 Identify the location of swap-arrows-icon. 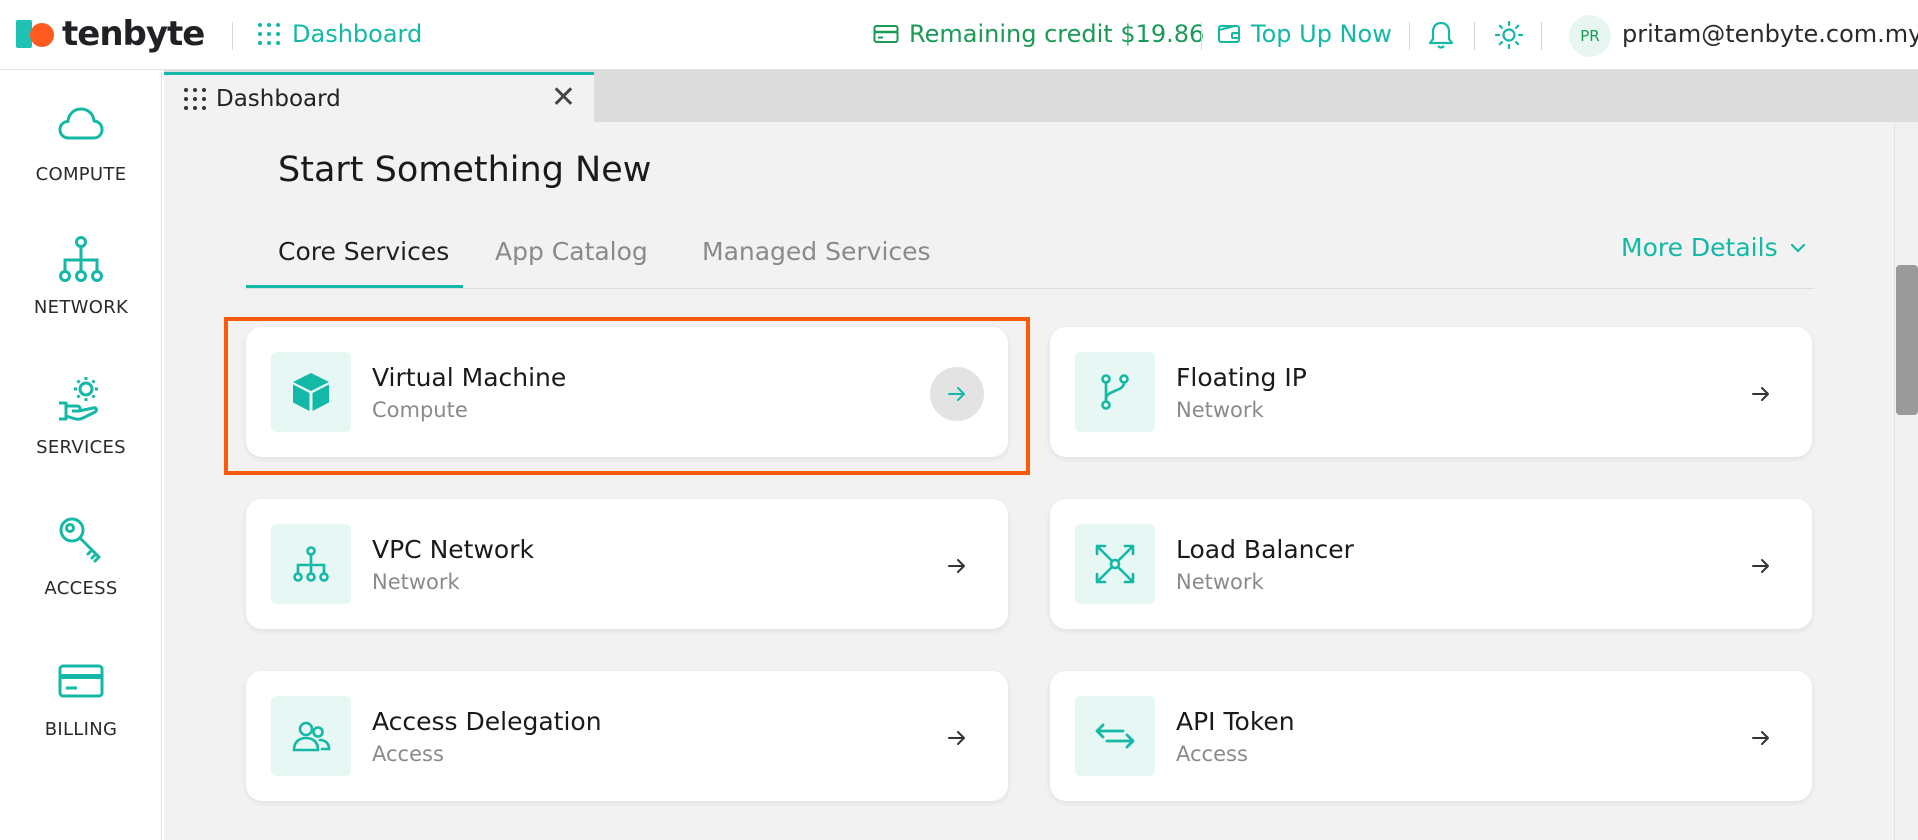
(1115, 736).